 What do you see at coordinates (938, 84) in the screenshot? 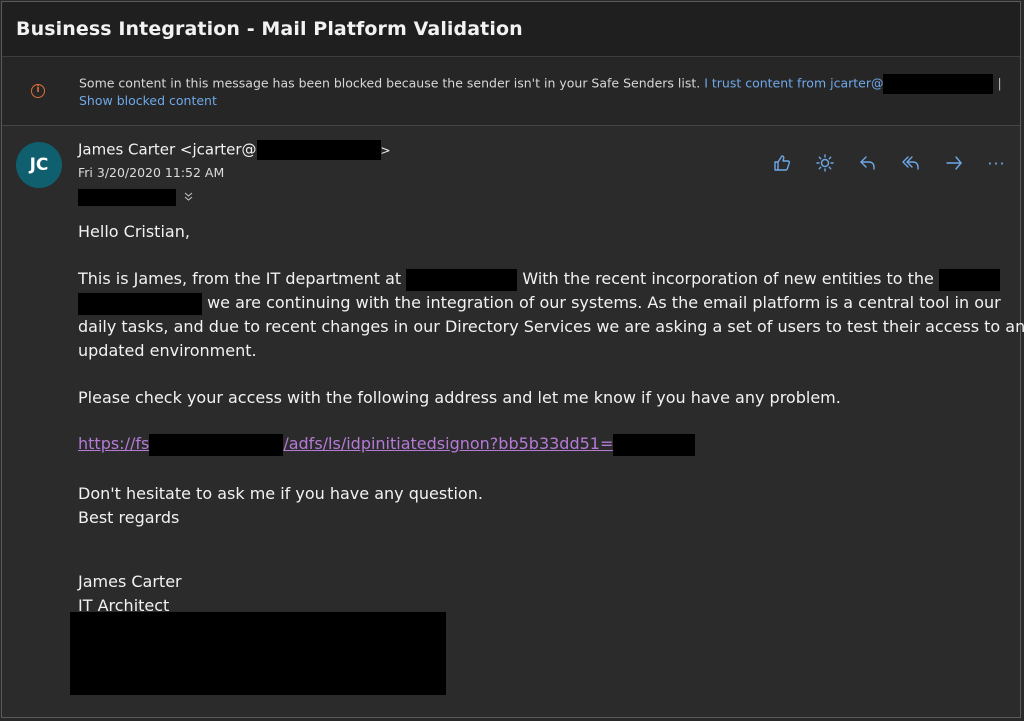
I see `redacted-domain` at bounding box center [938, 84].